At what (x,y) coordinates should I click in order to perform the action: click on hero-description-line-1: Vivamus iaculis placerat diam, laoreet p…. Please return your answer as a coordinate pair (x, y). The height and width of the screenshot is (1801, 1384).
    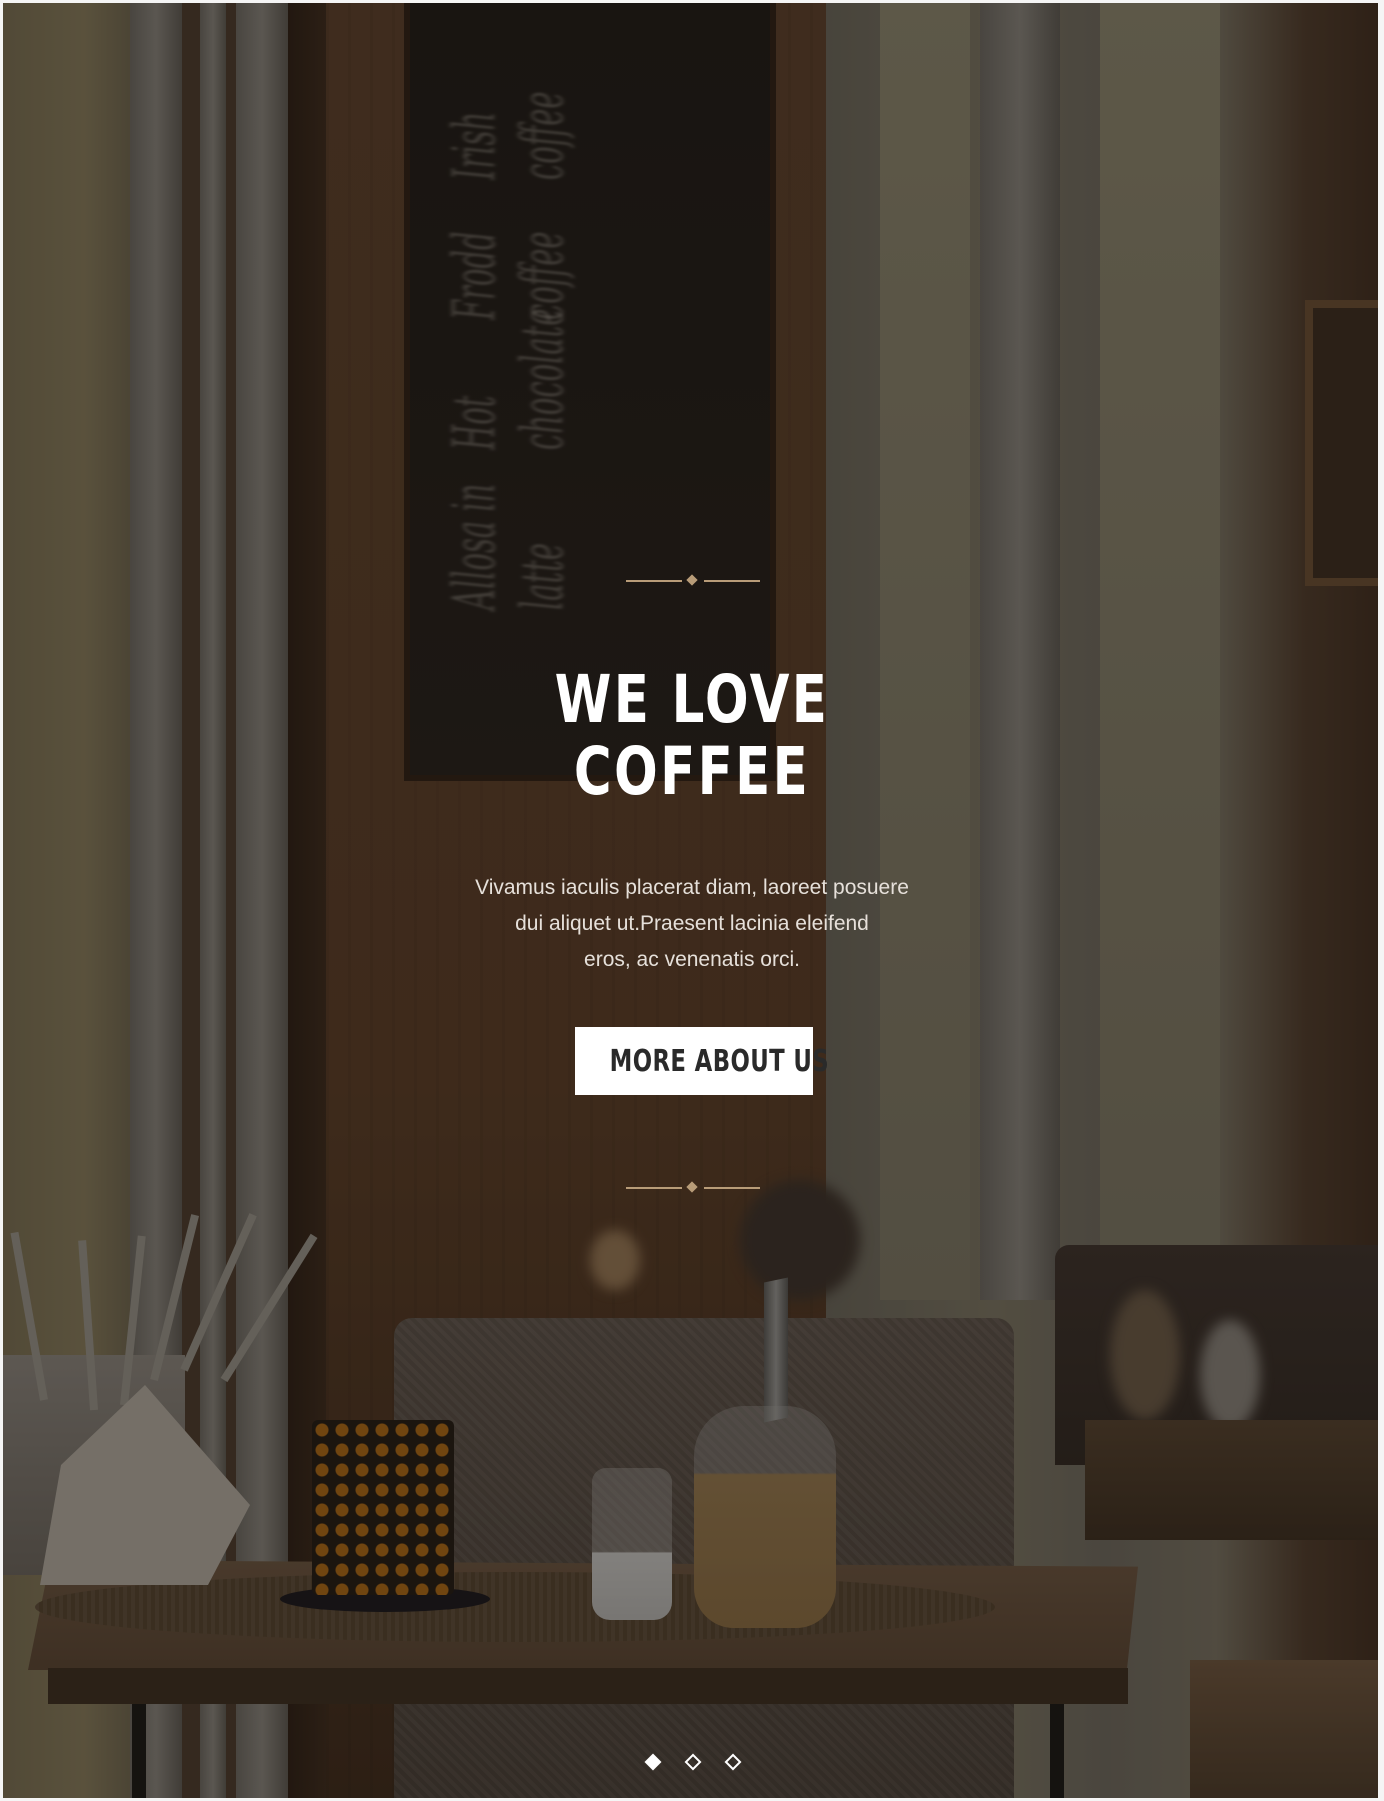
    Looking at the image, I should click on (692, 887).